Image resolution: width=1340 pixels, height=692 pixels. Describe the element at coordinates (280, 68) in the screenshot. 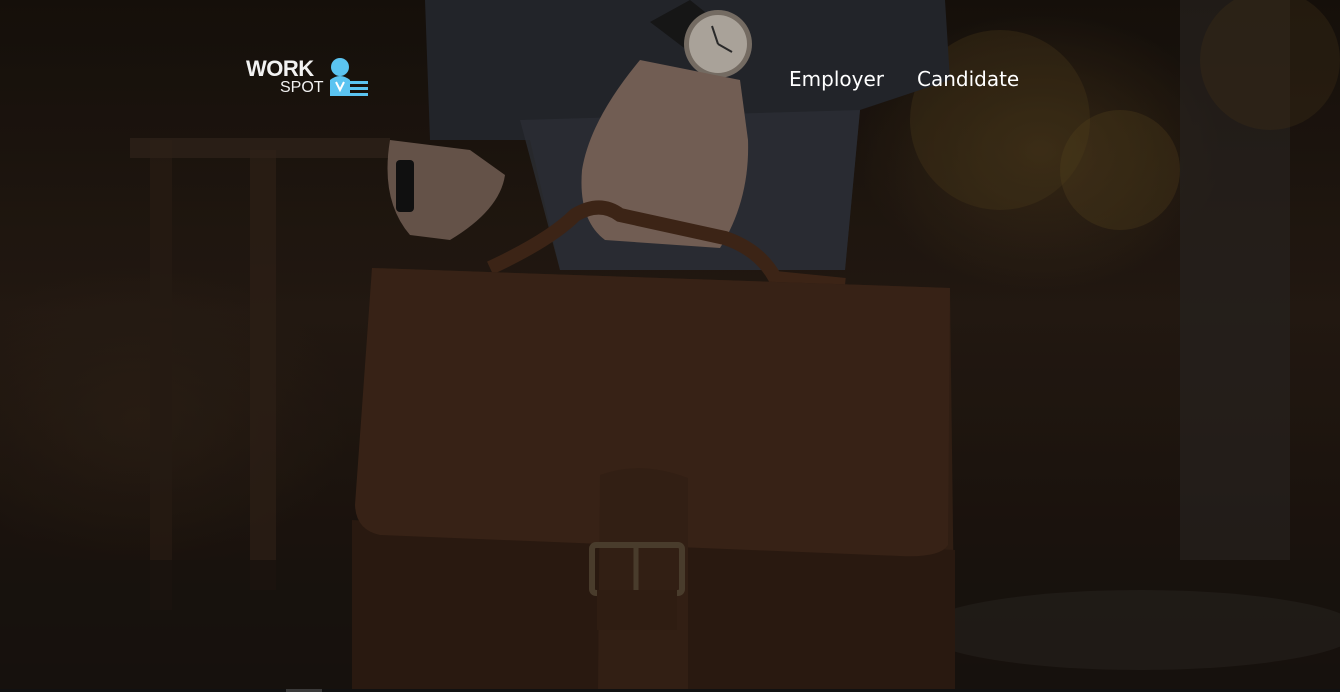

I see `logo-word: WORK` at that location.